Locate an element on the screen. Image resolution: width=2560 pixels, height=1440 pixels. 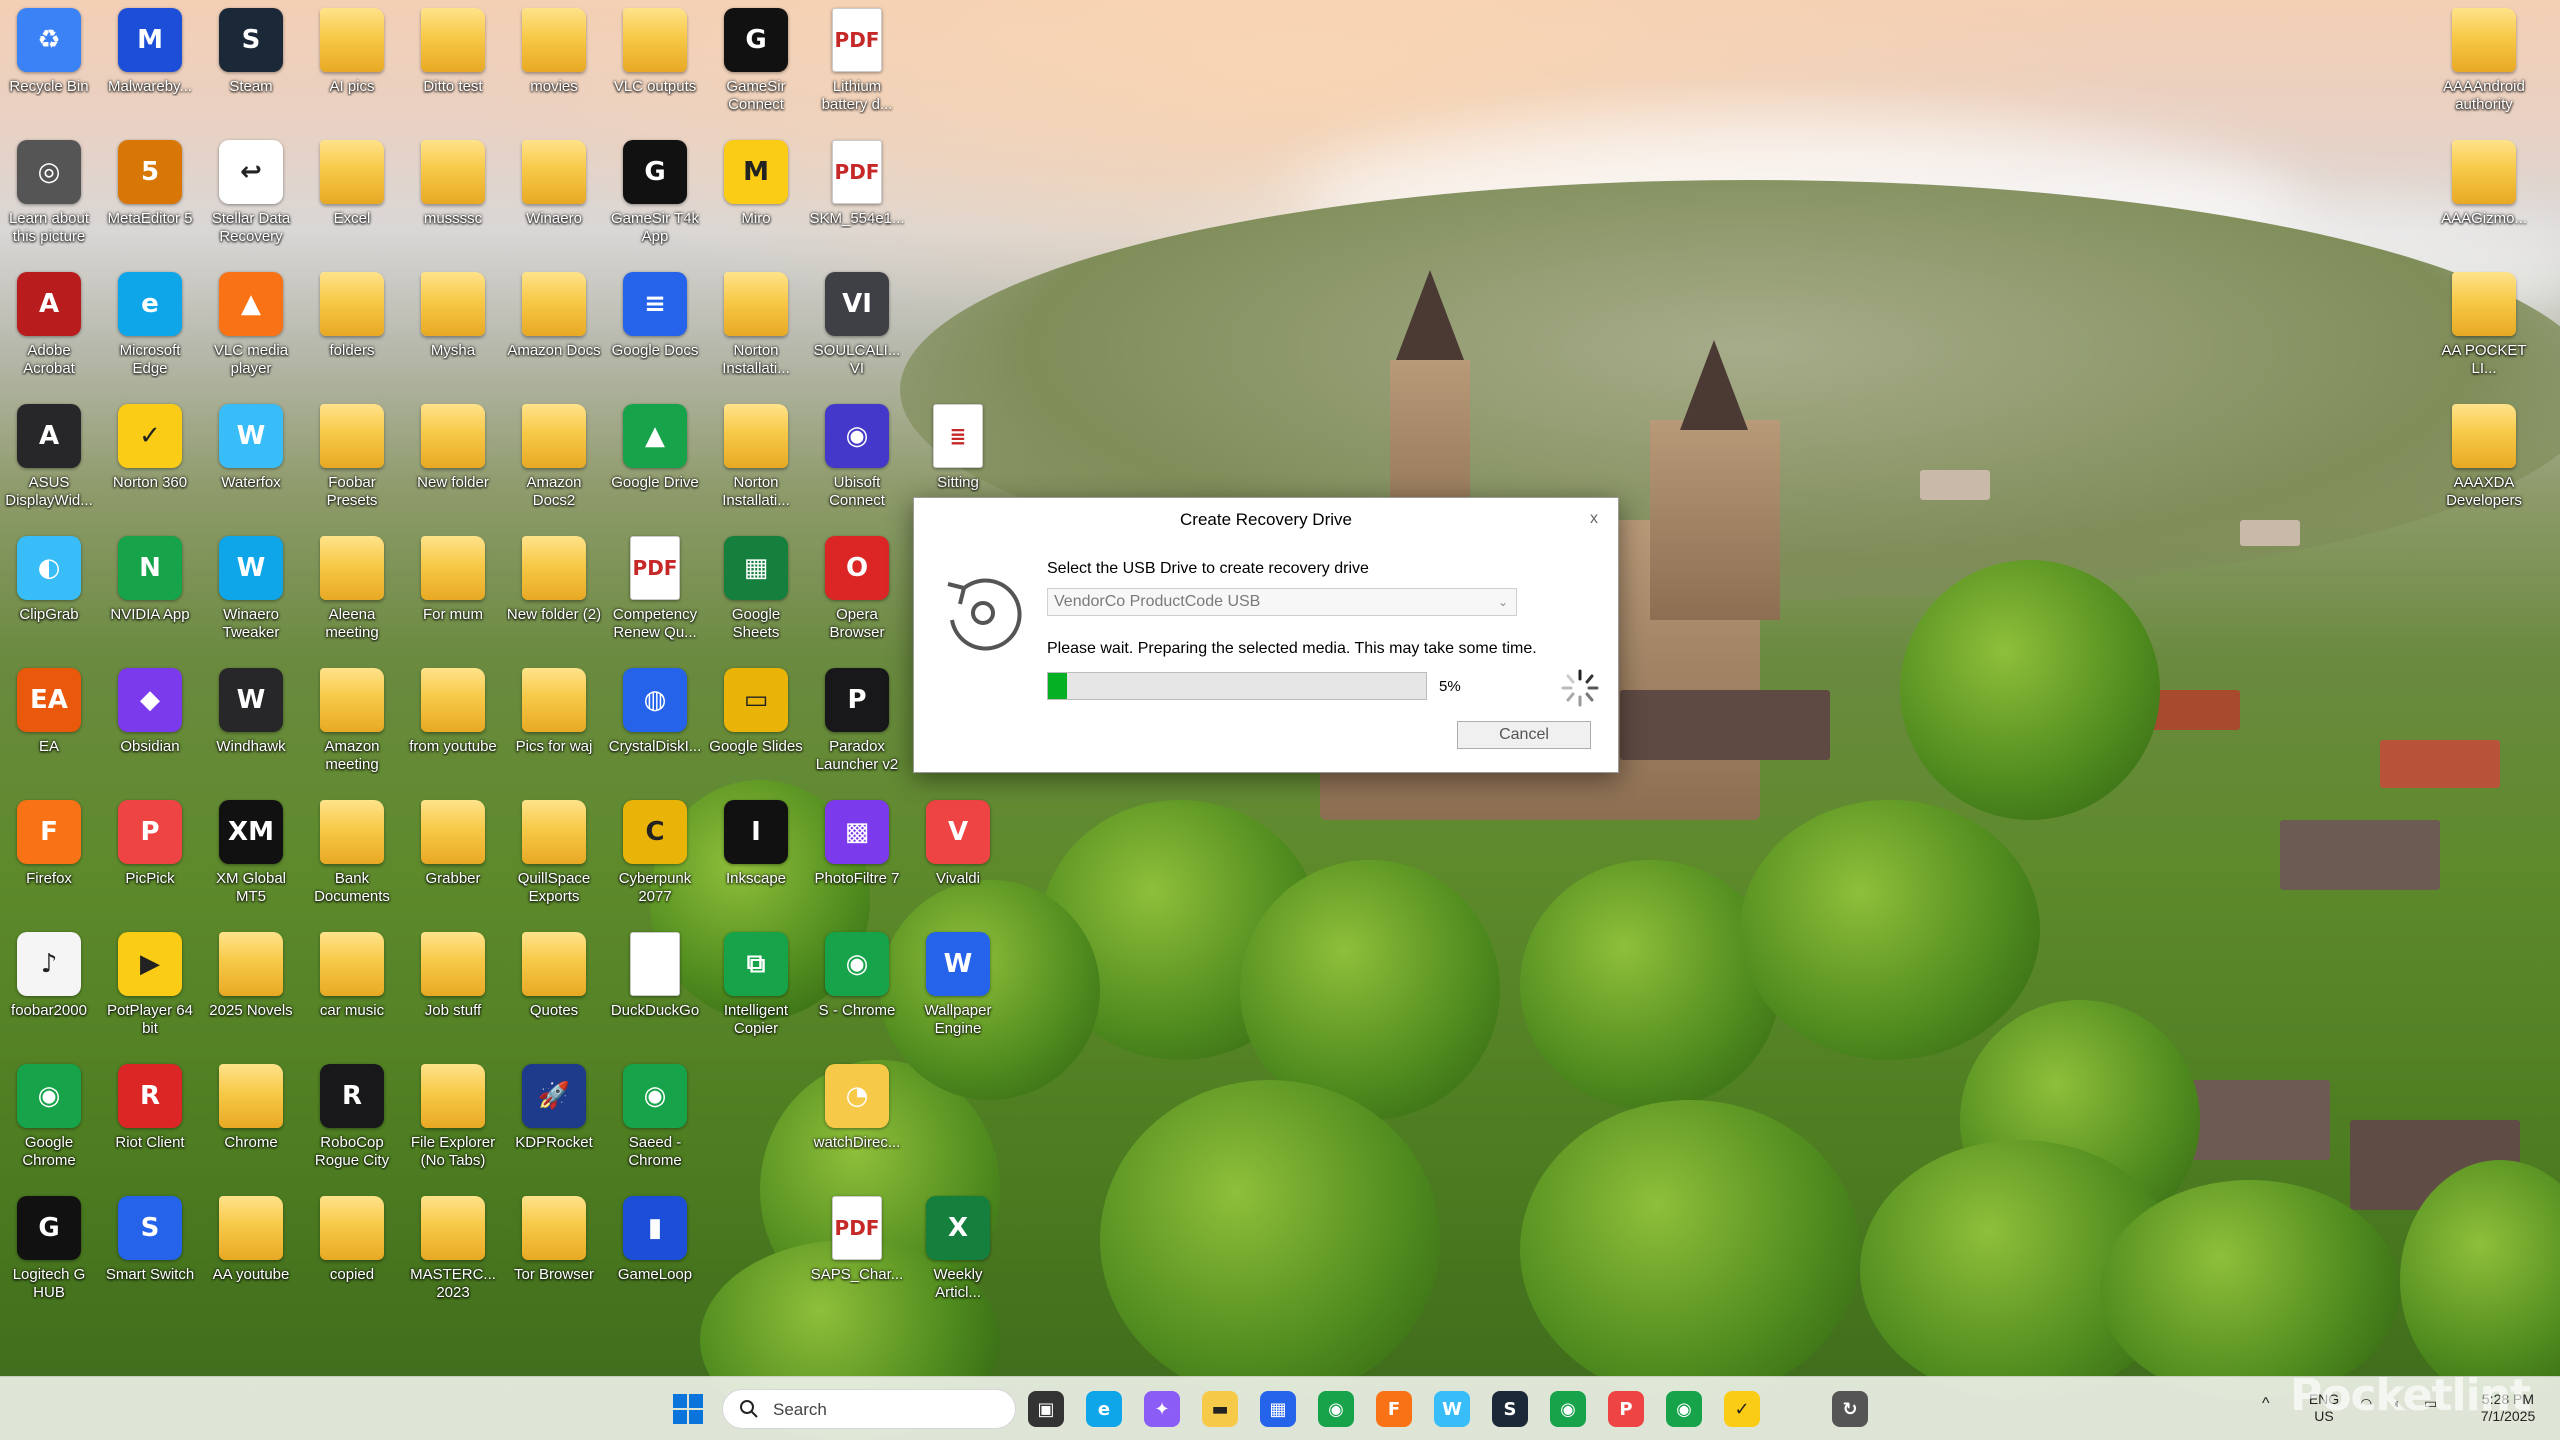
desktop-icon-firefox: F Firefox is located at coordinates (49, 858).